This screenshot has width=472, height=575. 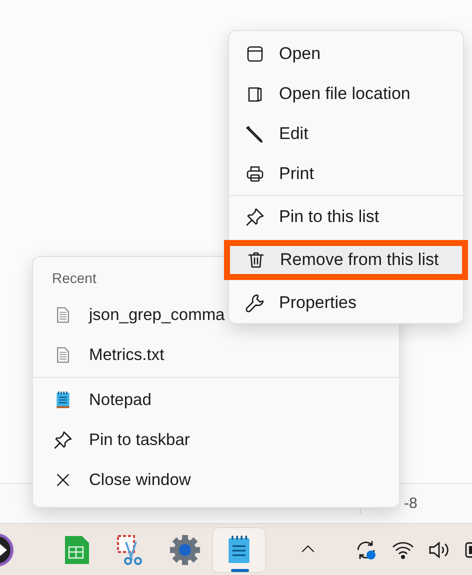 I want to click on pencil-icon, so click(x=255, y=134).